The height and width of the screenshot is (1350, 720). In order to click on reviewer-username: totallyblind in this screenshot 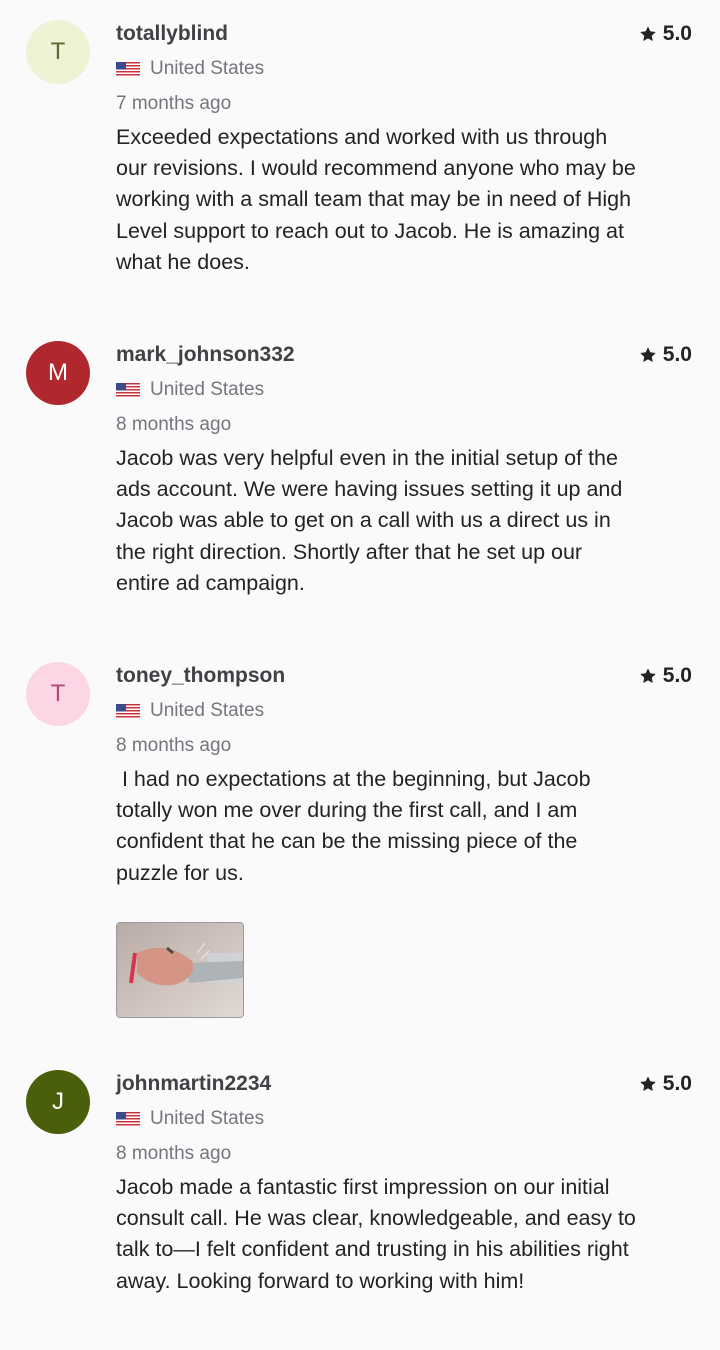, I will do `click(172, 34)`.